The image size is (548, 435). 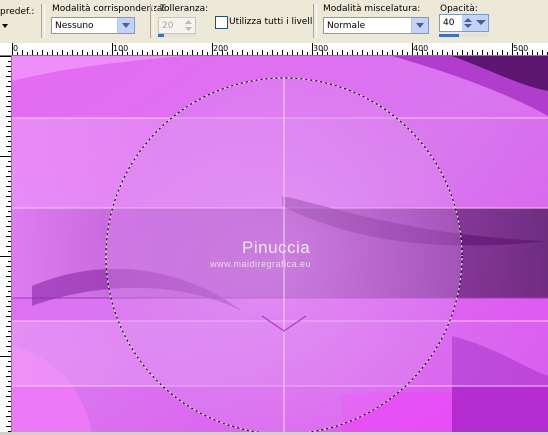 What do you see at coordinates (5, 26) in the screenshot?
I see `preset-dropdown-arrow` at bounding box center [5, 26].